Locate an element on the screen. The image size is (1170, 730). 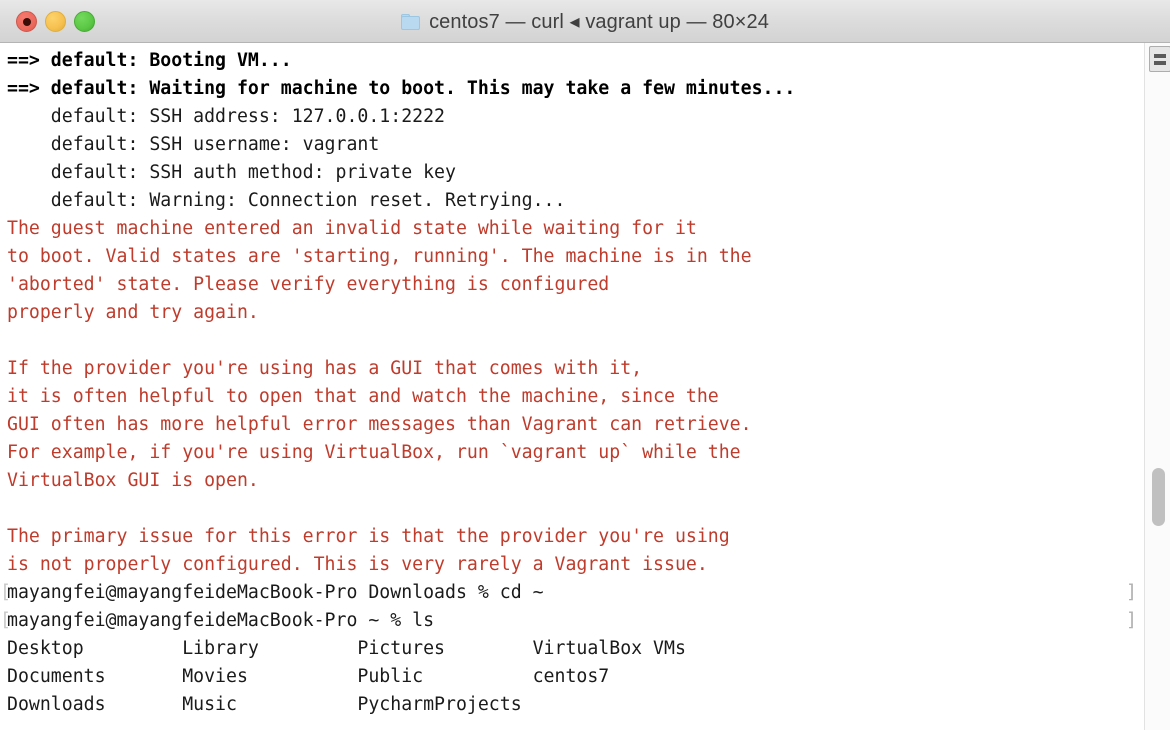
window-title-group: centos7 — curl ◂ vagrant up — 80×24 is located at coordinates (585, 21).